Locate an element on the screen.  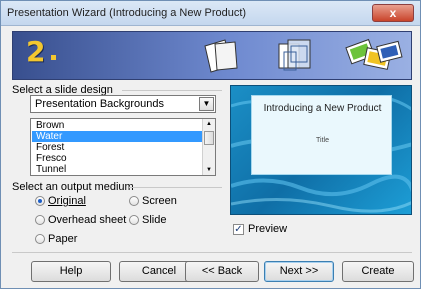
radio-screen-label: Screen is located at coordinates (159, 201).